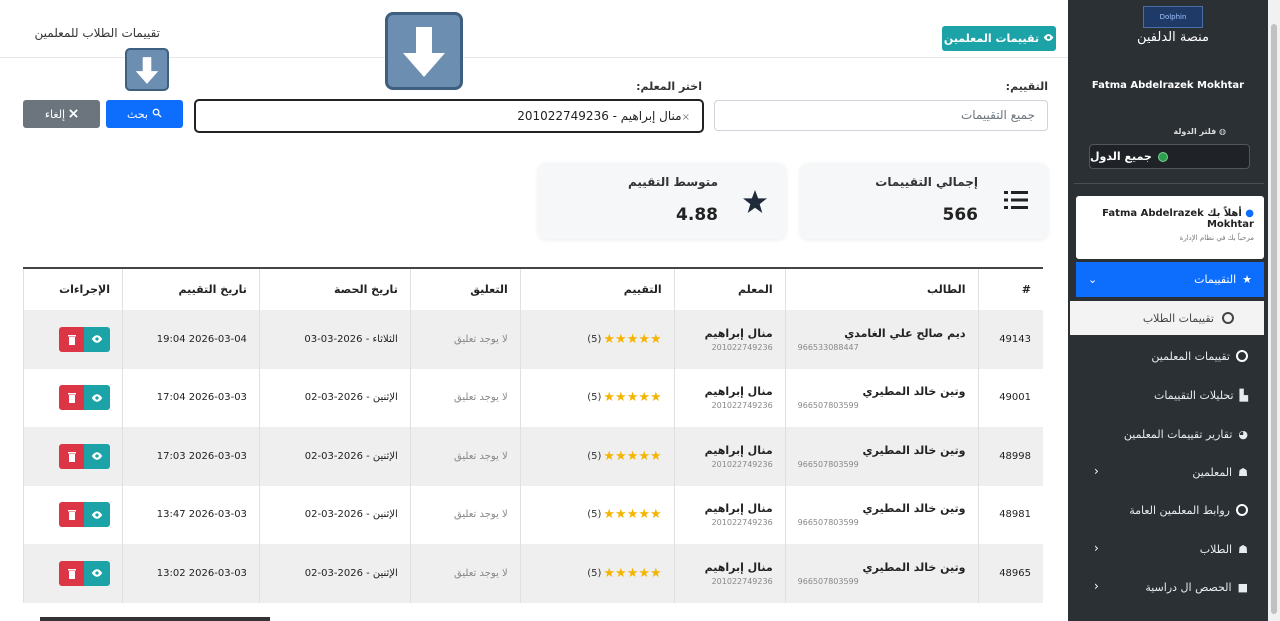  Describe the element at coordinates (1026, 86) in the screenshot. I see `rating-filter-label: التقييم:` at that location.